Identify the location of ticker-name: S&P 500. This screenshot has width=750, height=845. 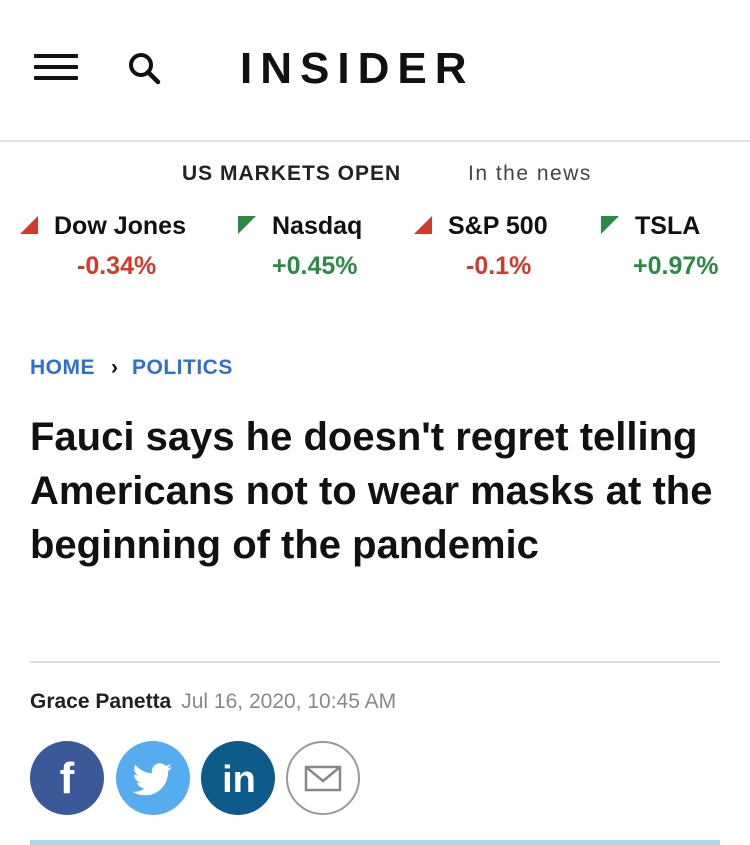
(498, 226).